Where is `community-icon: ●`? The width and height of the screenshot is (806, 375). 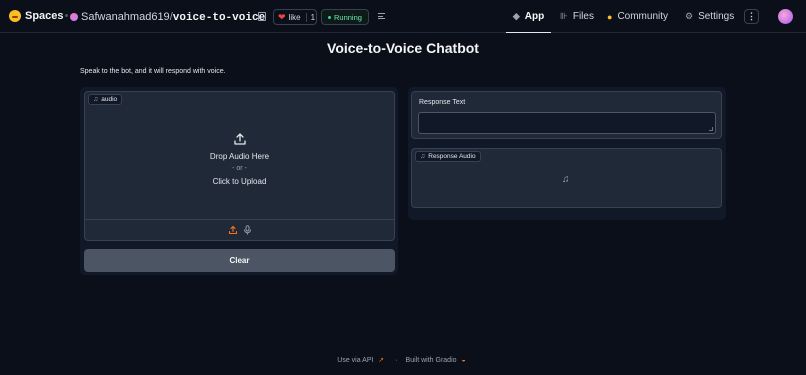
community-icon: ● is located at coordinates (610, 16).